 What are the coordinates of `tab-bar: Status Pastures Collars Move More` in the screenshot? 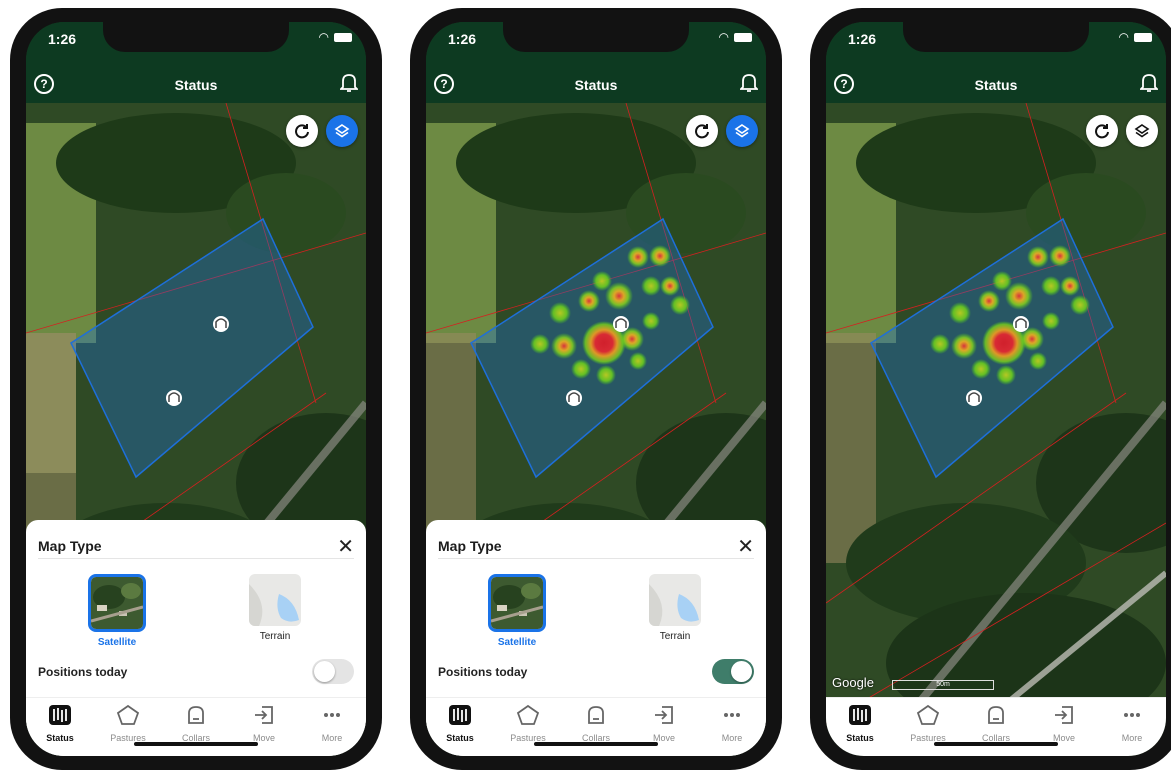 It's located at (196, 726).